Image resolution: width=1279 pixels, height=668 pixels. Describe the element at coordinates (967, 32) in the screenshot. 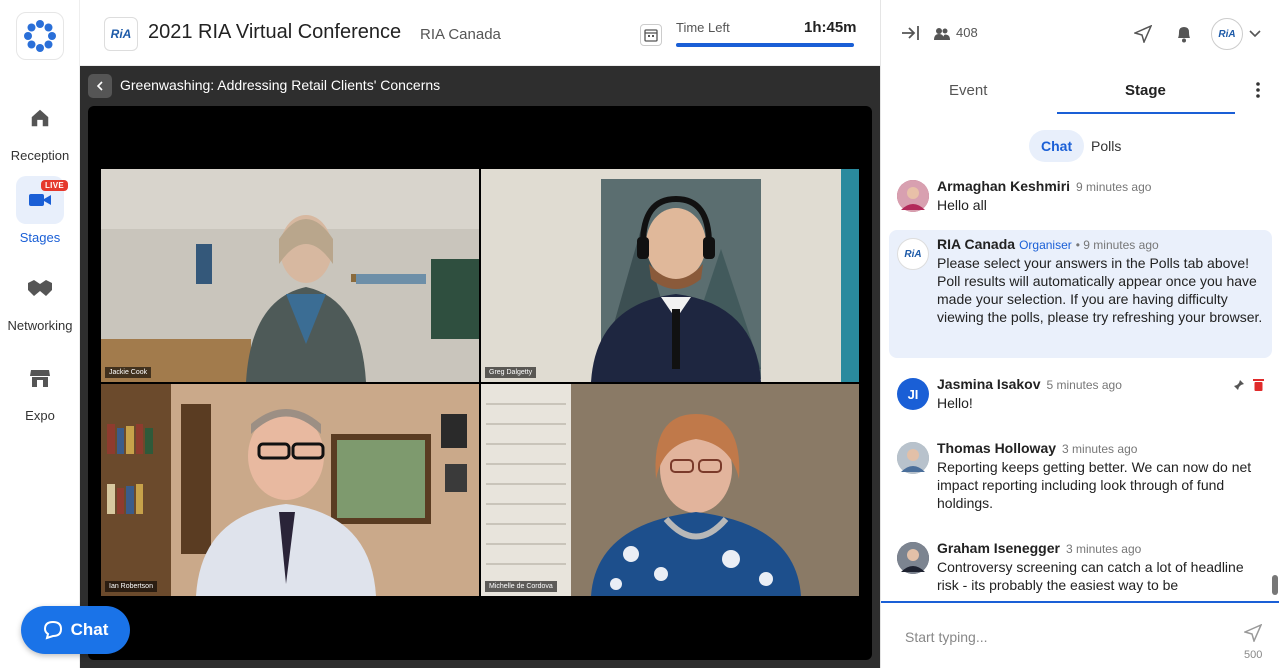

I see `attendee-count: 408` at that location.